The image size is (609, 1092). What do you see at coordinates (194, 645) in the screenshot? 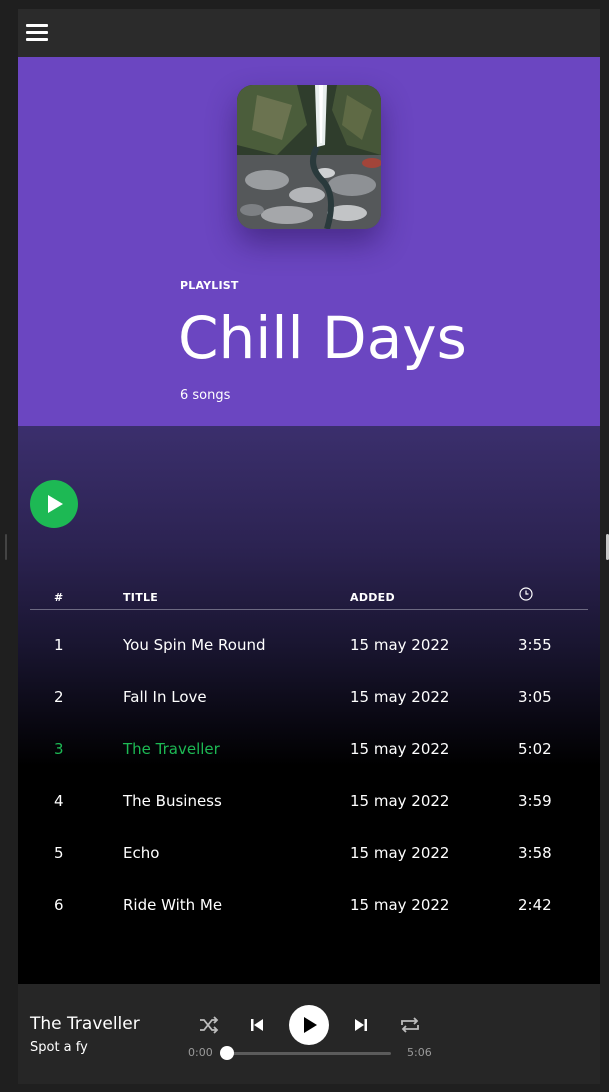
I see `track-title: You Spin Me Round` at bounding box center [194, 645].